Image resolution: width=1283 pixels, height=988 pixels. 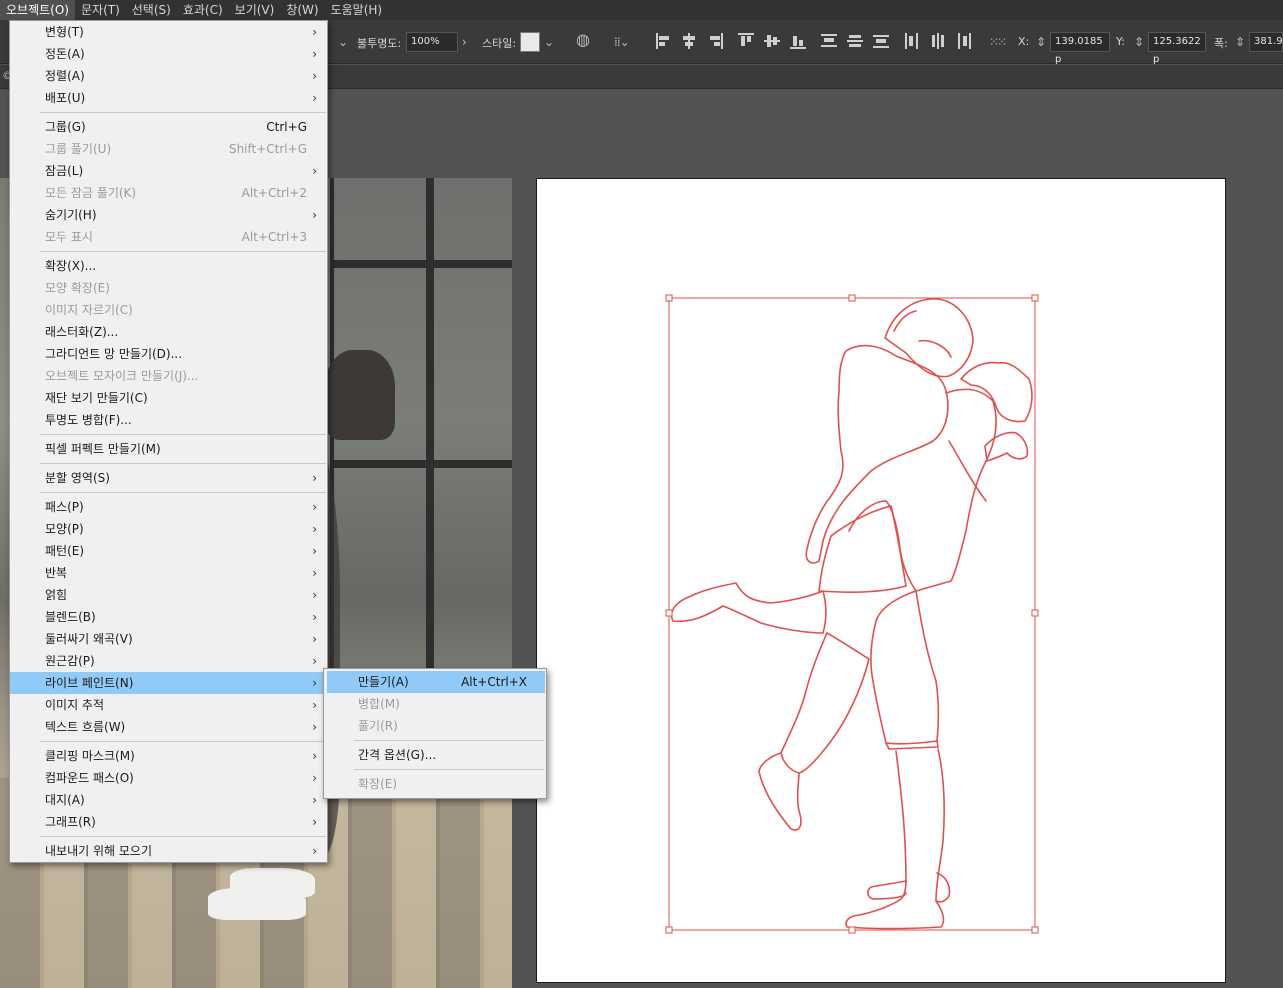 I want to click on align-center-h-icon, so click(x=689, y=41).